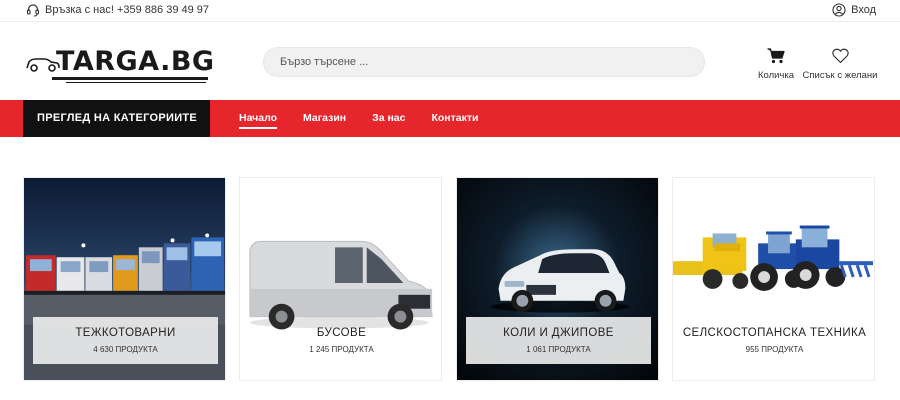  Describe the element at coordinates (130, 78) in the screenshot. I see `logo-underline` at that location.